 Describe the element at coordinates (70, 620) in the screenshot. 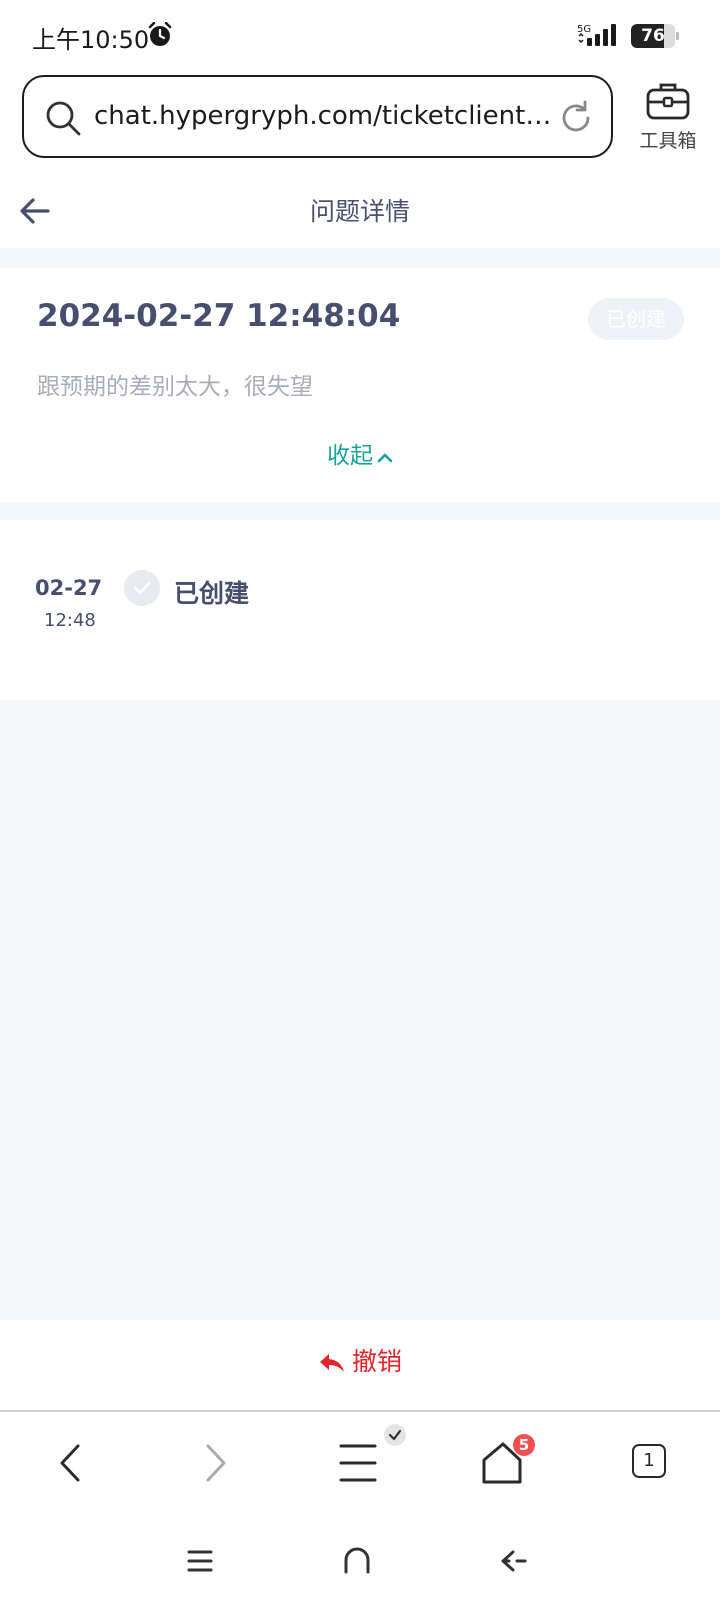

I see `timeline-time: 12:48` at that location.